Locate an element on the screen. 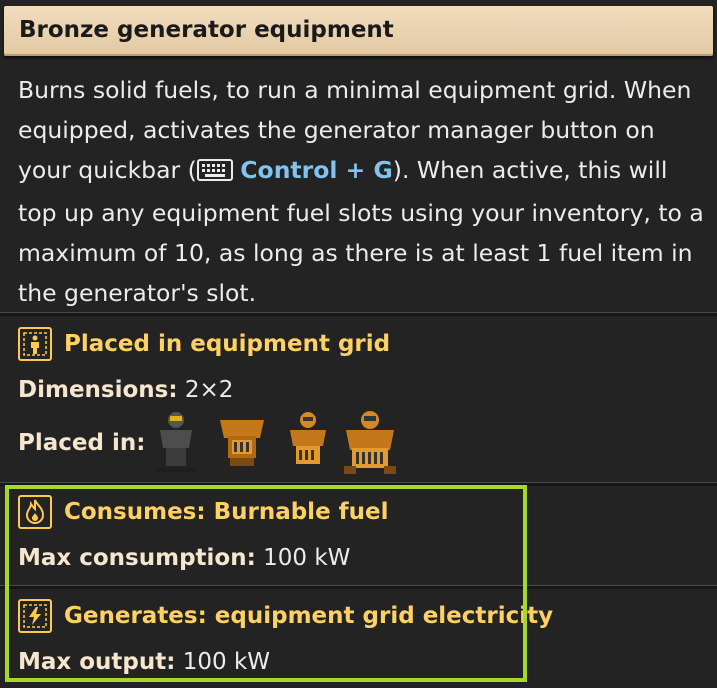  placed-in-row: Placed in: is located at coordinates (81, 443).